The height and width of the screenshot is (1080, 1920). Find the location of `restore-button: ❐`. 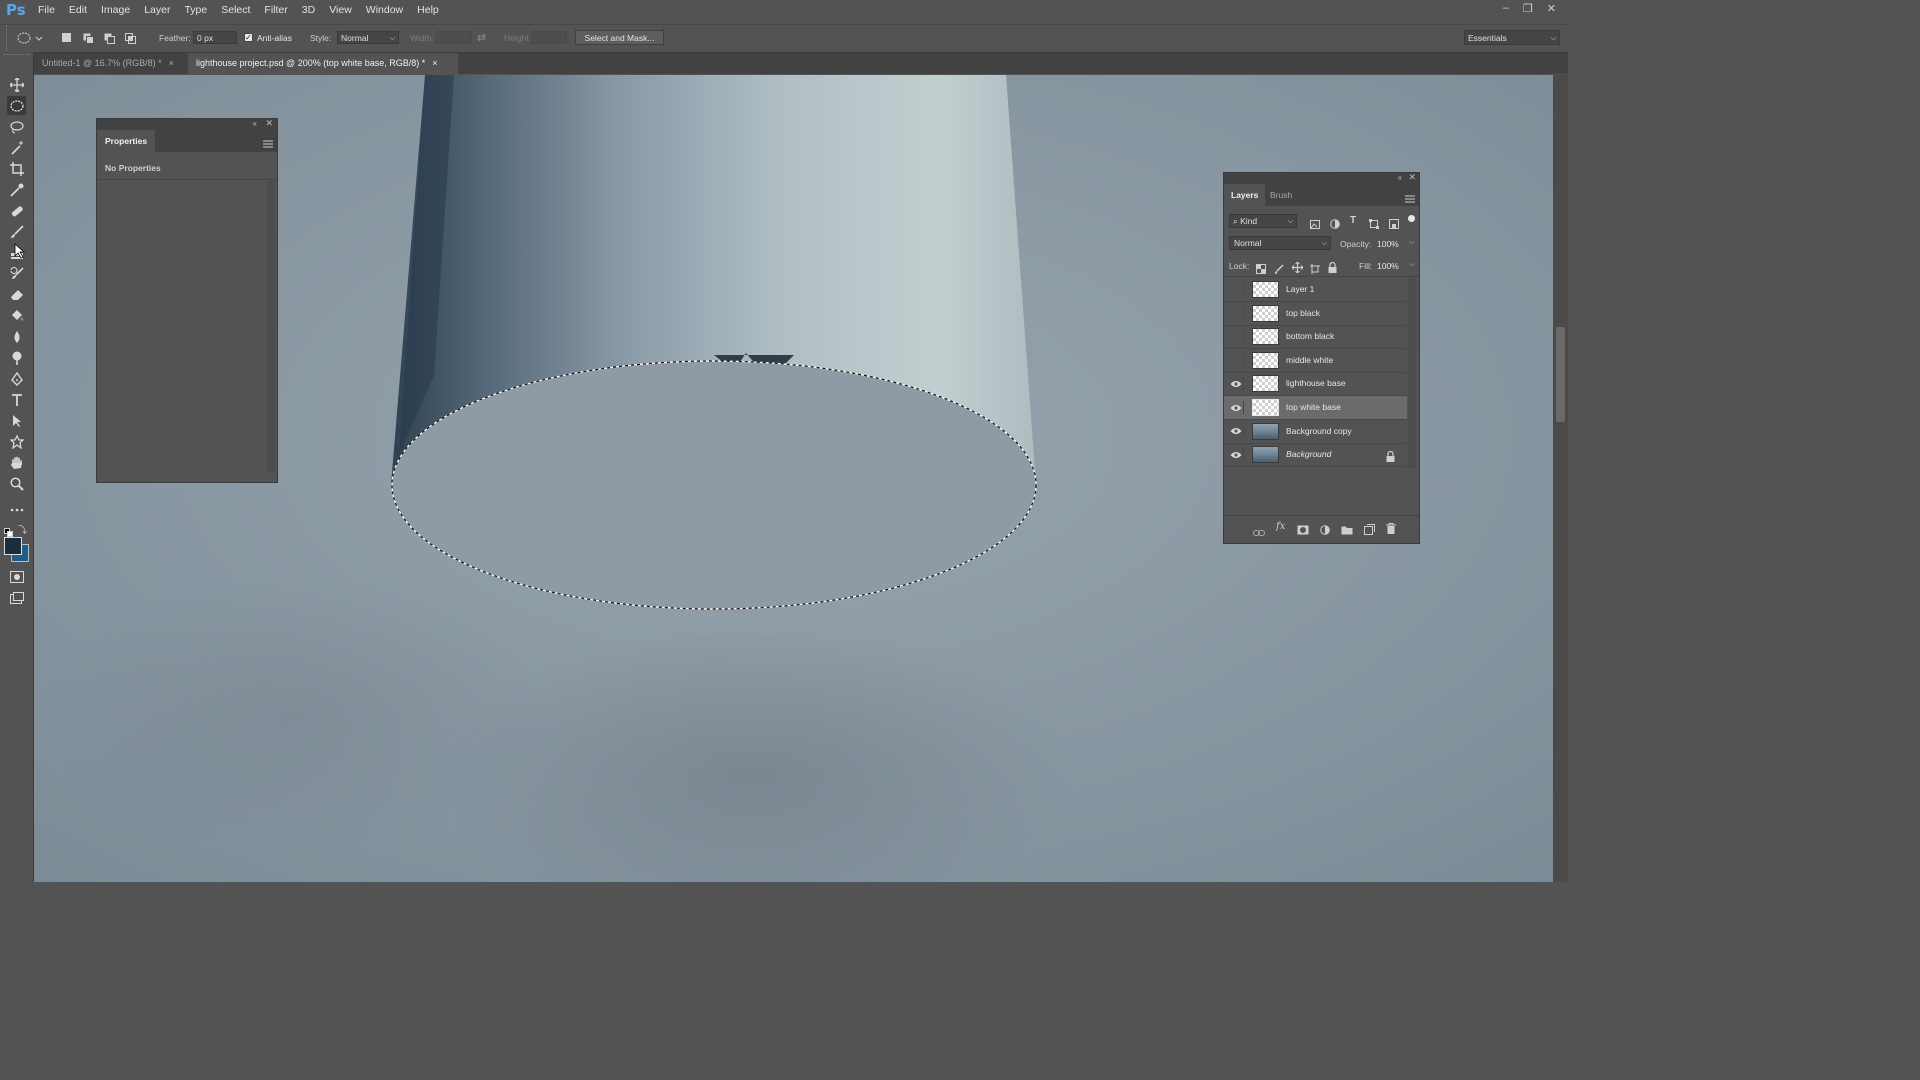

restore-button: ❐ is located at coordinates (1528, 8).